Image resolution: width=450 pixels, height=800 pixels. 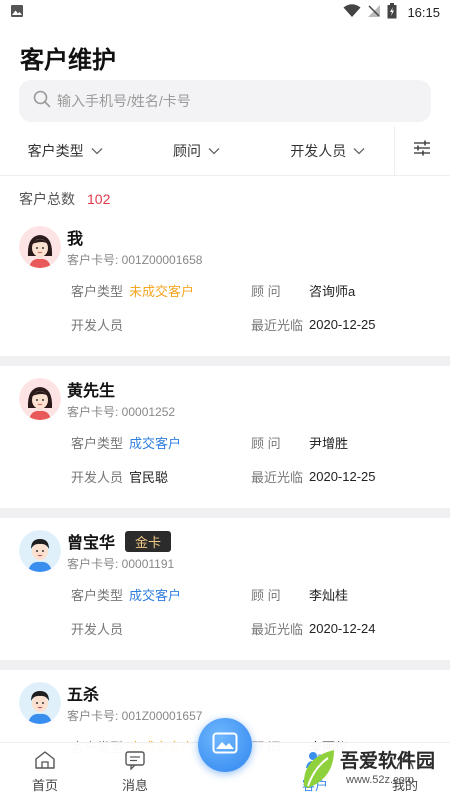 I want to click on customer-type-value: 未成交客户, so click(x=162, y=291).